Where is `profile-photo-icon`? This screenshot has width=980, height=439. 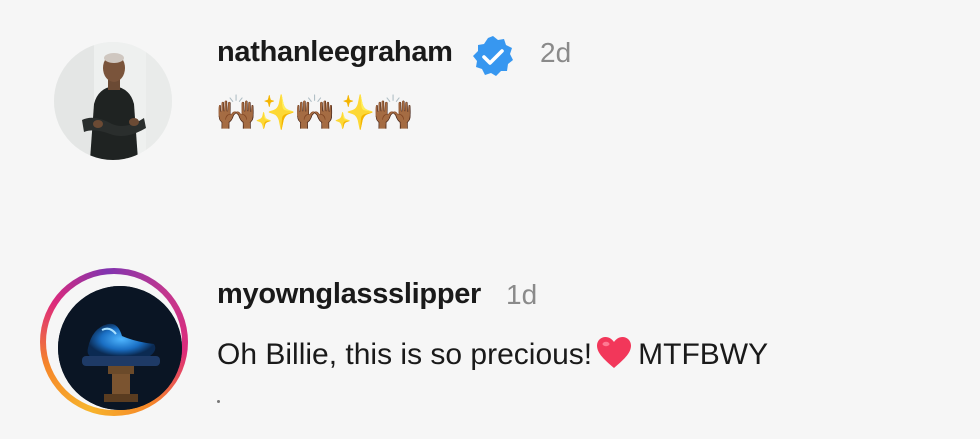
profile-photo-icon is located at coordinates (113, 101).